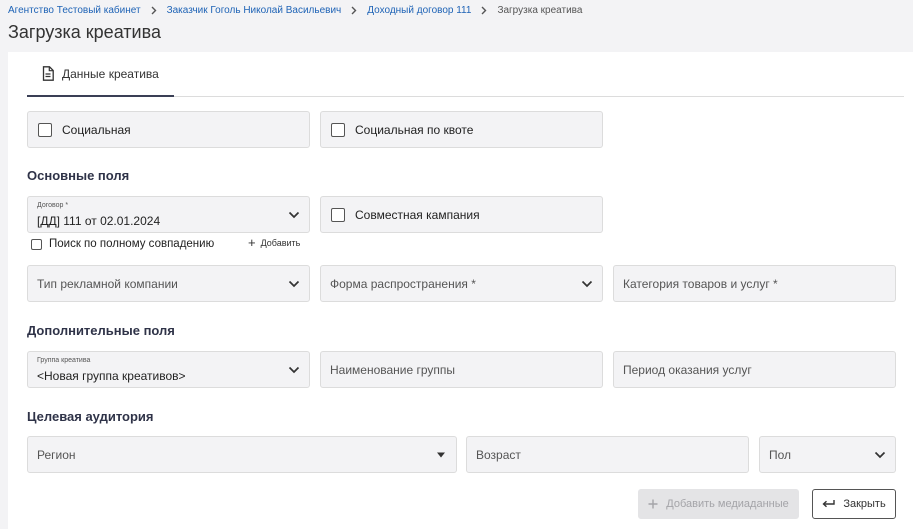 This screenshot has height=529, width=913. Describe the element at coordinates (242, 454) in the screenshot. I see `region-select: Регион` at that location.